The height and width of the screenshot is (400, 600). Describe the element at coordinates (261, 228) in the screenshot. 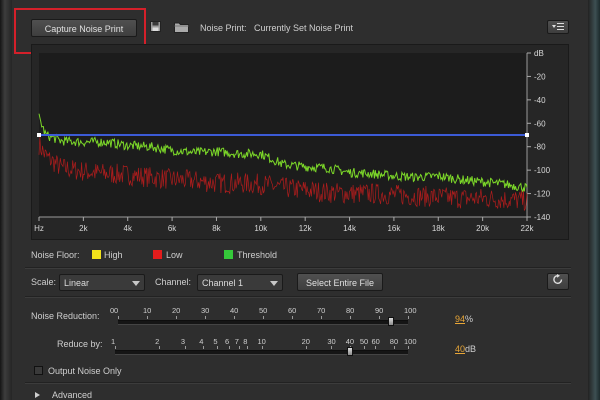

I see `x-tick-label: 10k` at that location.